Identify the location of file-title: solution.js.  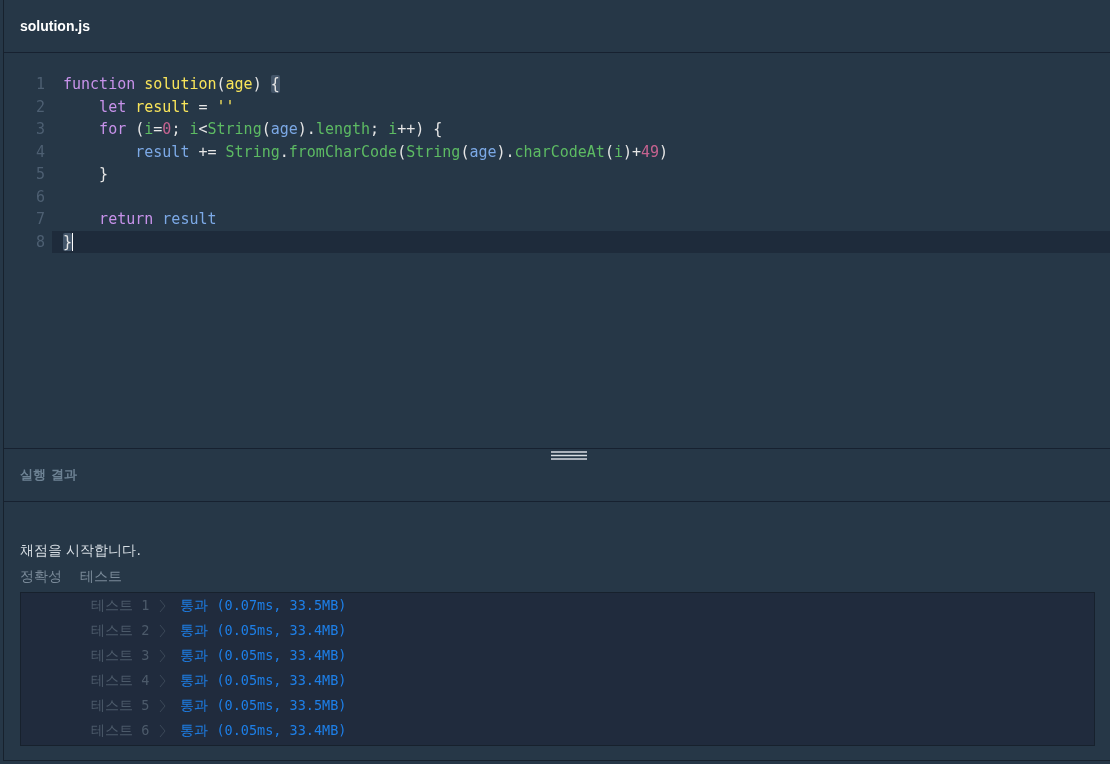
(55, 26).